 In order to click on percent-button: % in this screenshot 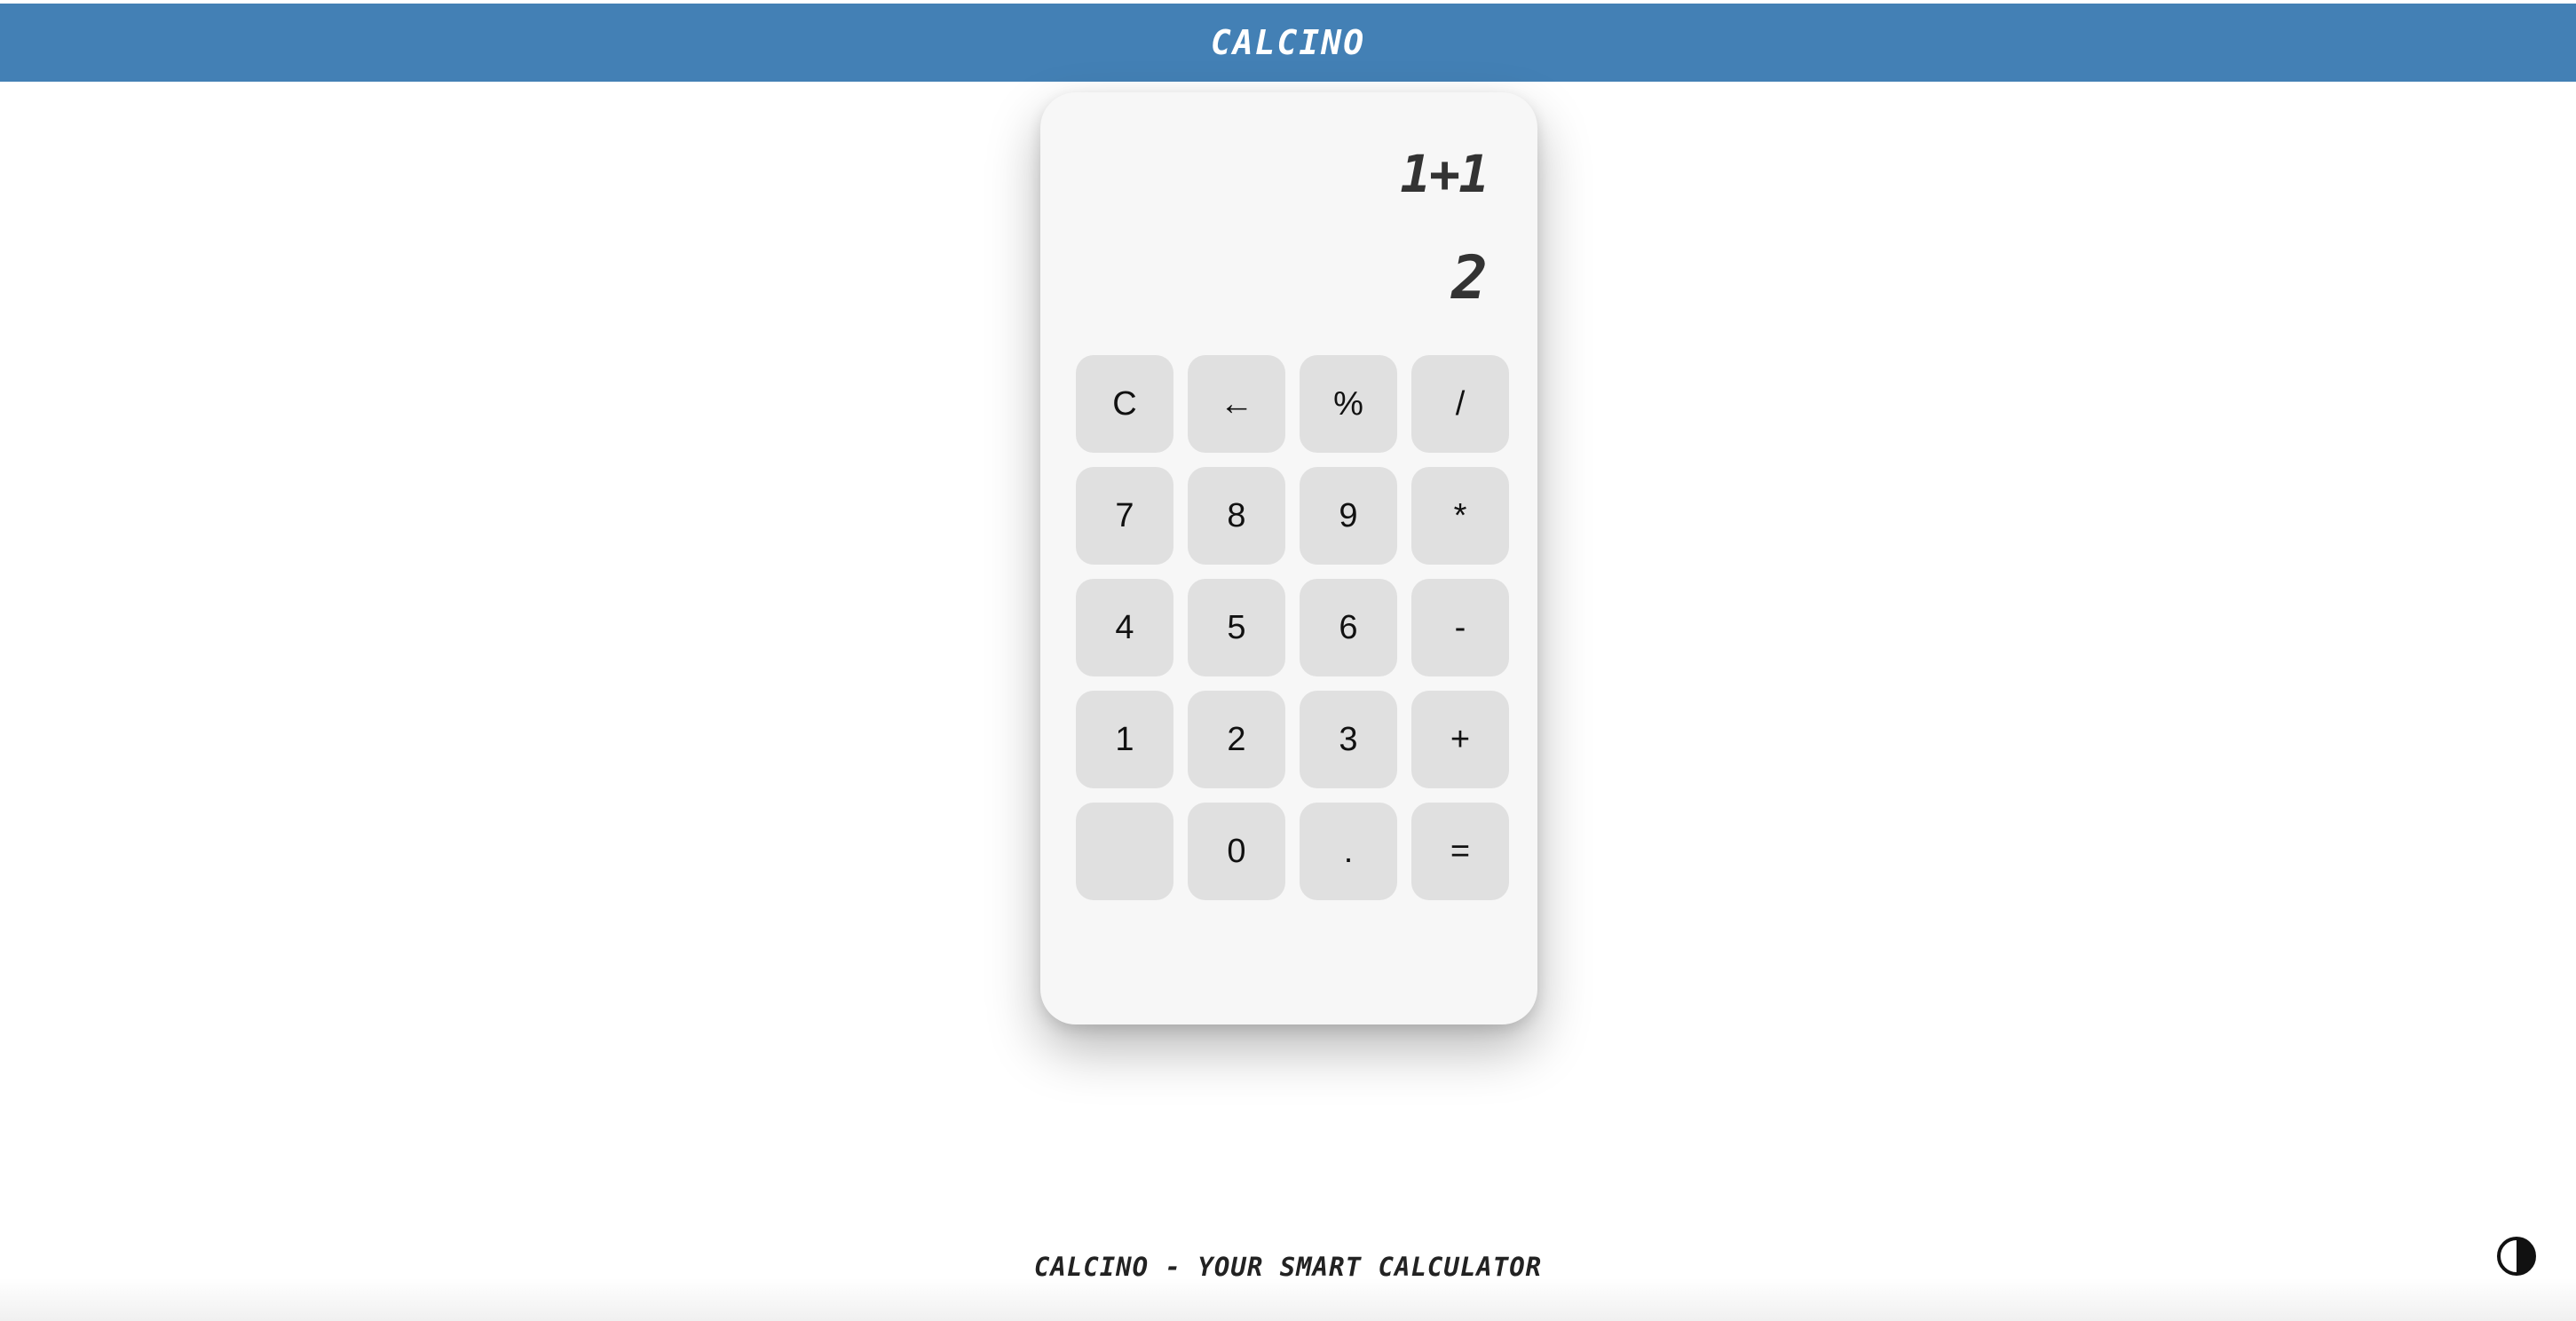, I will do `click(1348, 404)`.